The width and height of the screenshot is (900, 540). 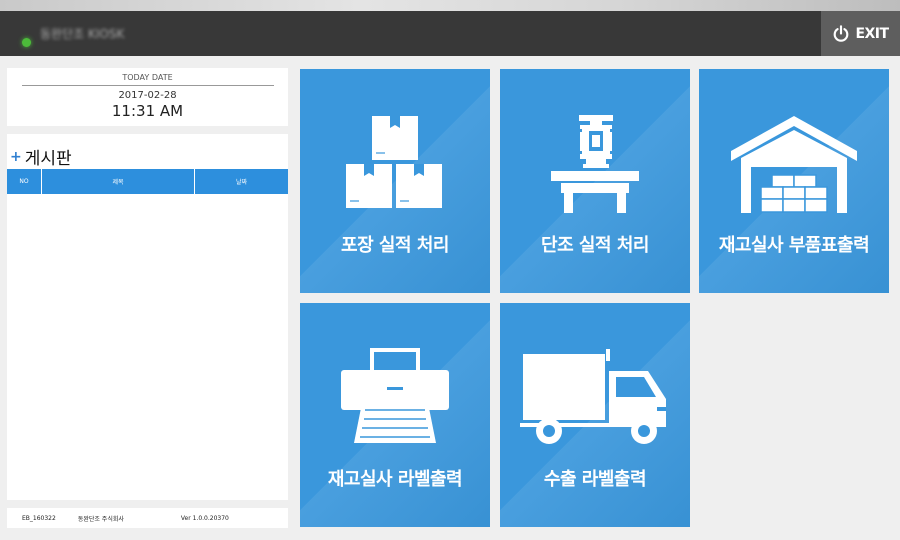 I want to click on plus-icon: +, so click(x=16, y=157).